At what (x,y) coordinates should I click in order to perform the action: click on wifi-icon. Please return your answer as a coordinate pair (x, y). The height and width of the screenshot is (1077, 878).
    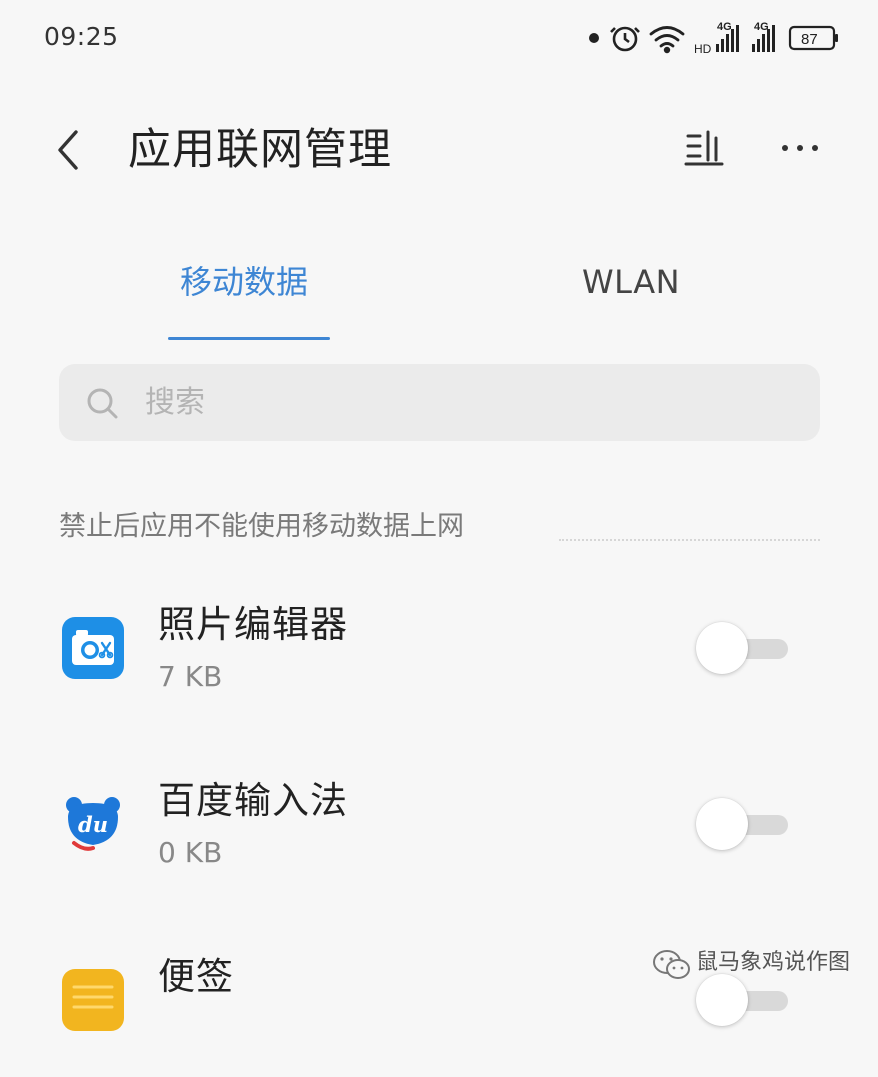
    Looking at the image, I should click on (667, 40).